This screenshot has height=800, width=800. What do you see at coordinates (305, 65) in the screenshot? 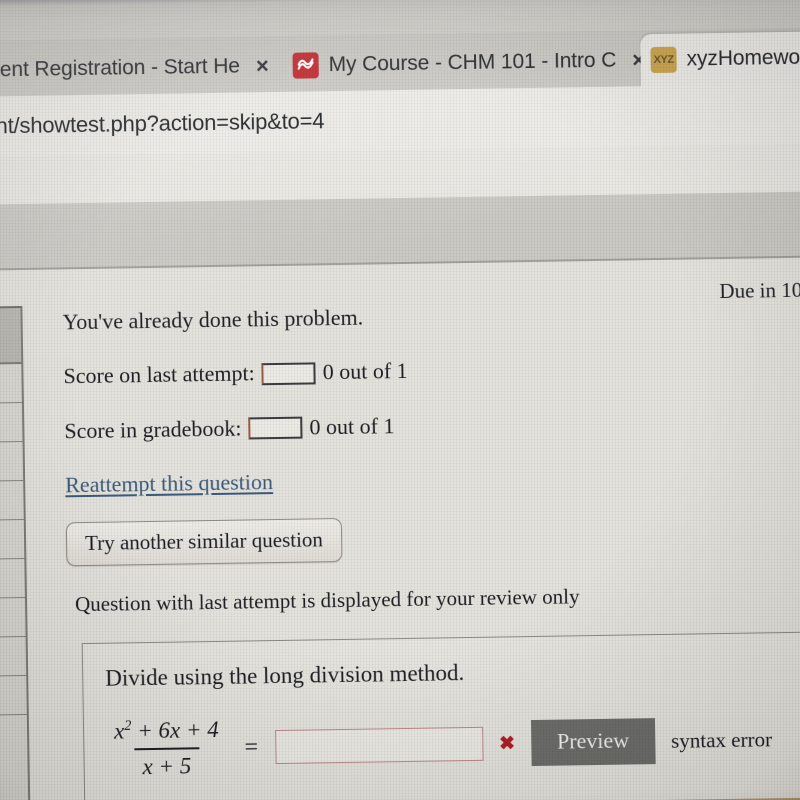
I see `mymathlab-favicon-icon` at bounding box center [305, 65].